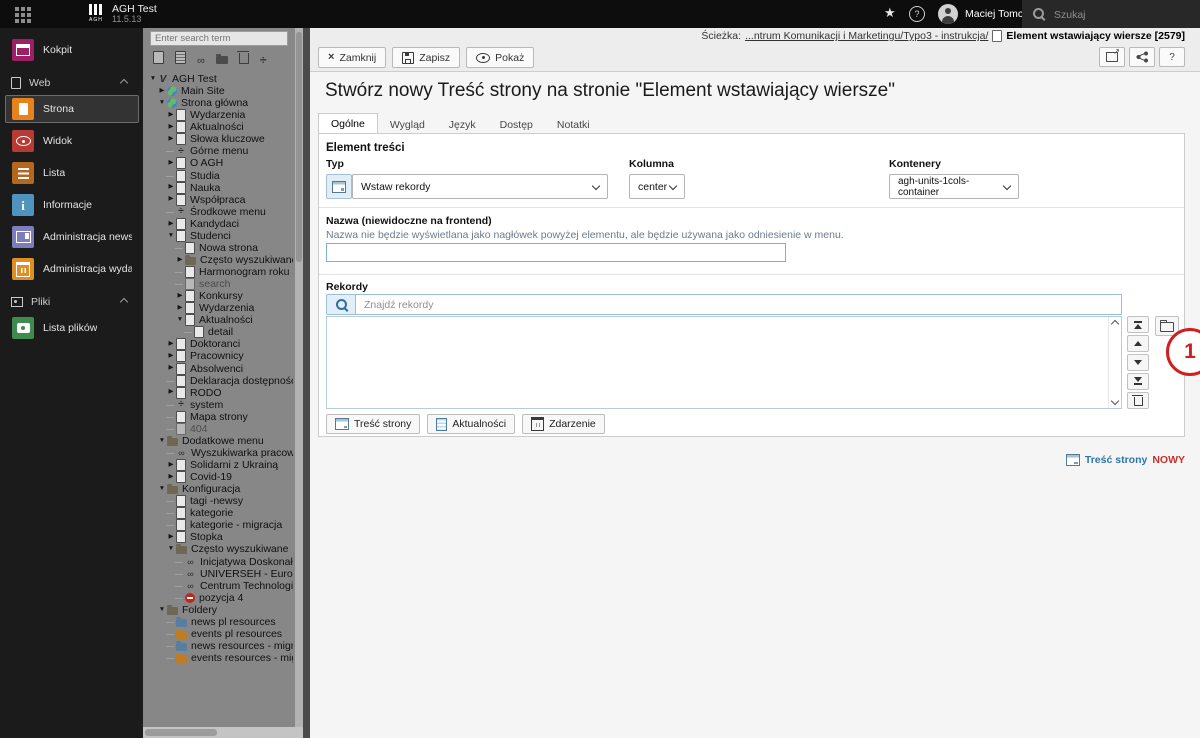 The width and height of the screenshot is (1200, 738). What do you see at coordinates (1138, 343) in the screenshot?
I see `move-up-button` at bounding box center [1138, 343].